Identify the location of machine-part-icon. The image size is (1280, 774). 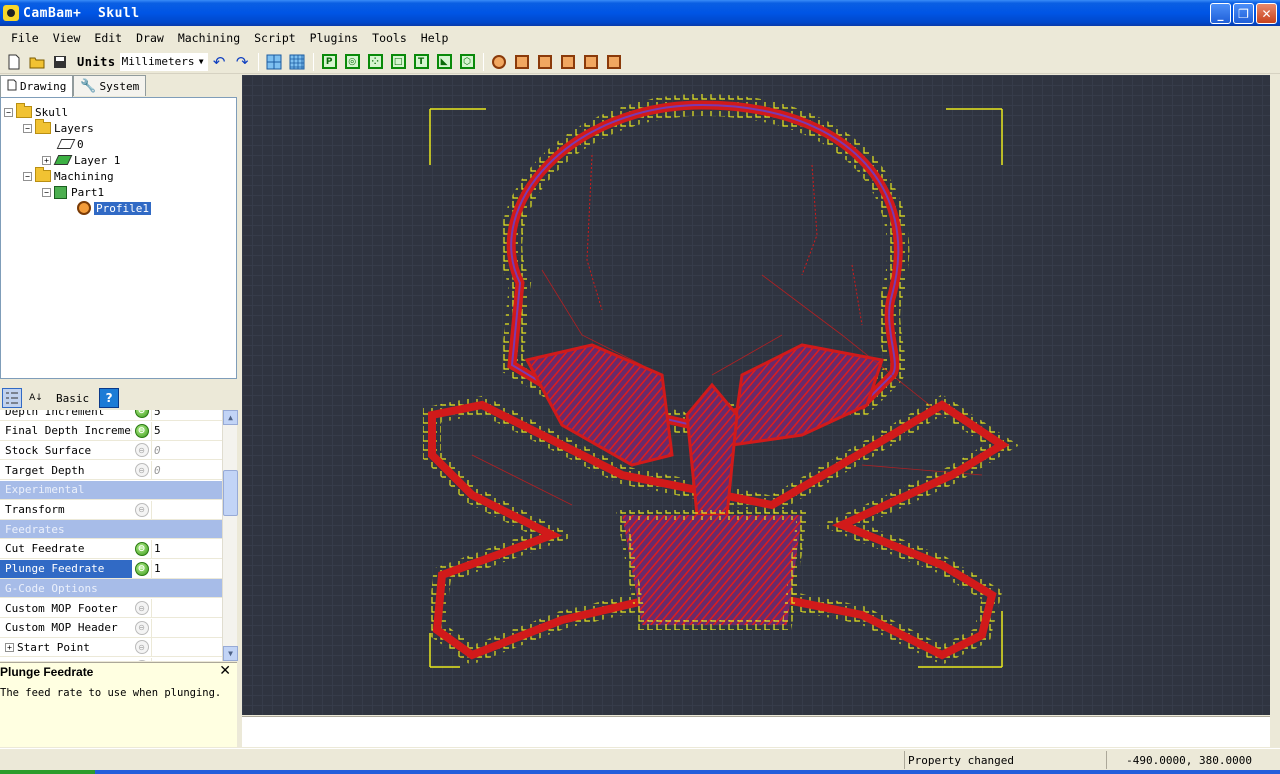
(522, 62).